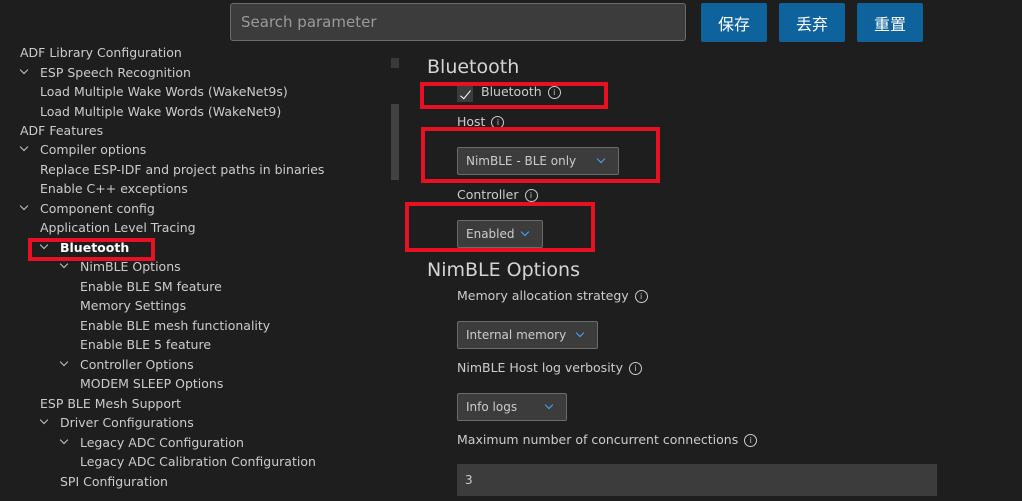 This screenshot has width=1022, height=501. I want to click on tree-item-driver-config: Driver Configurations, so click(117, 422).